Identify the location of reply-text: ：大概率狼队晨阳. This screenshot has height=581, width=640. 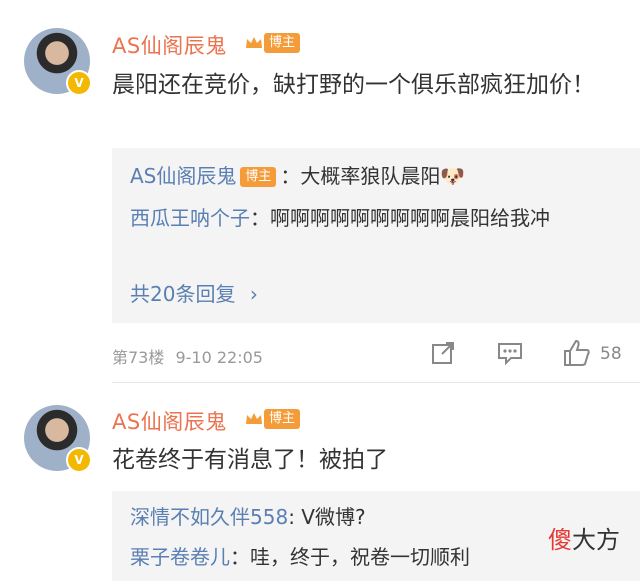
(360, 176).